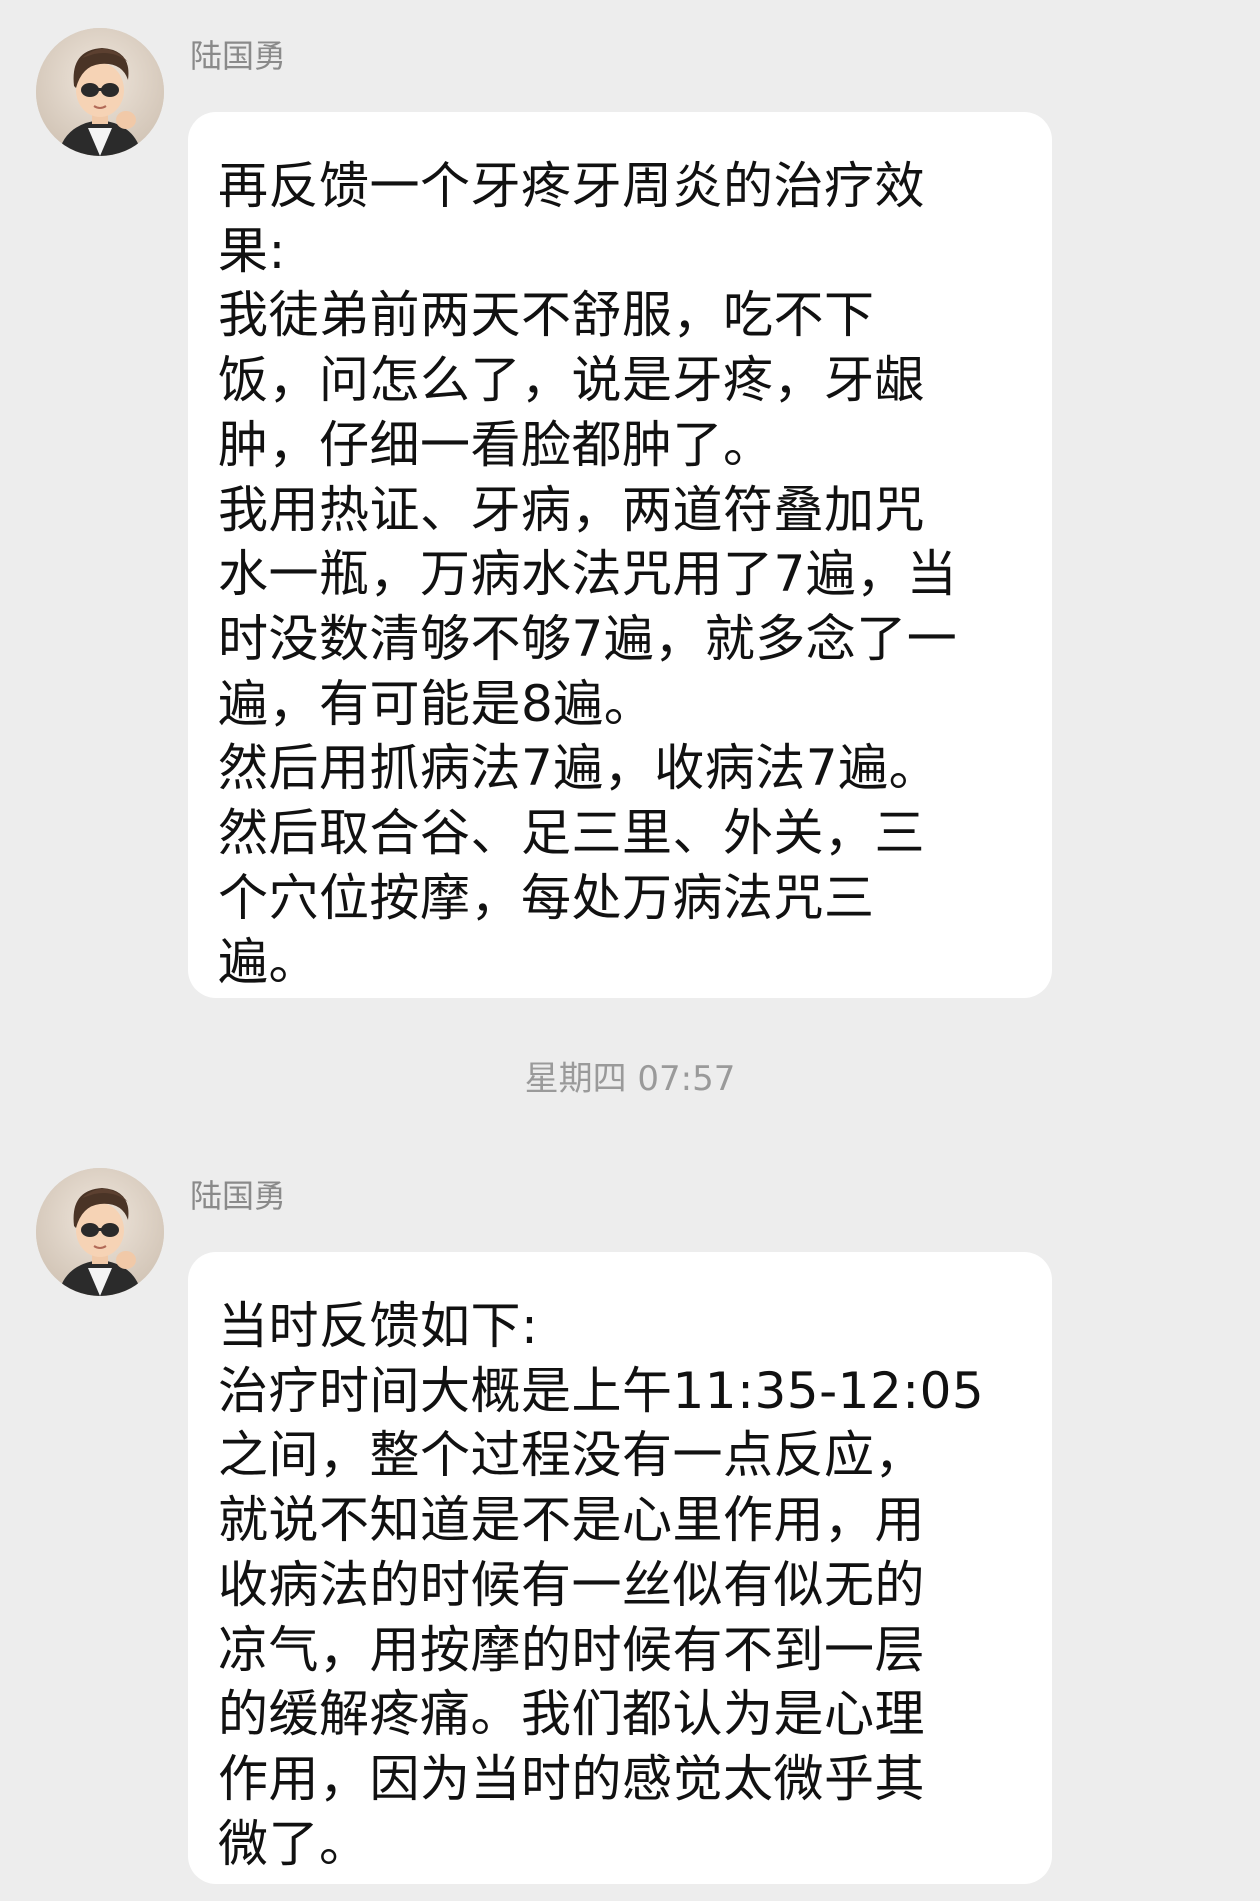 Image resolution: width=1260 pixels, height=1901 pixels. I want to click on message-line: 收病法的时候有一丝似有似无的, so click(571, 1584).